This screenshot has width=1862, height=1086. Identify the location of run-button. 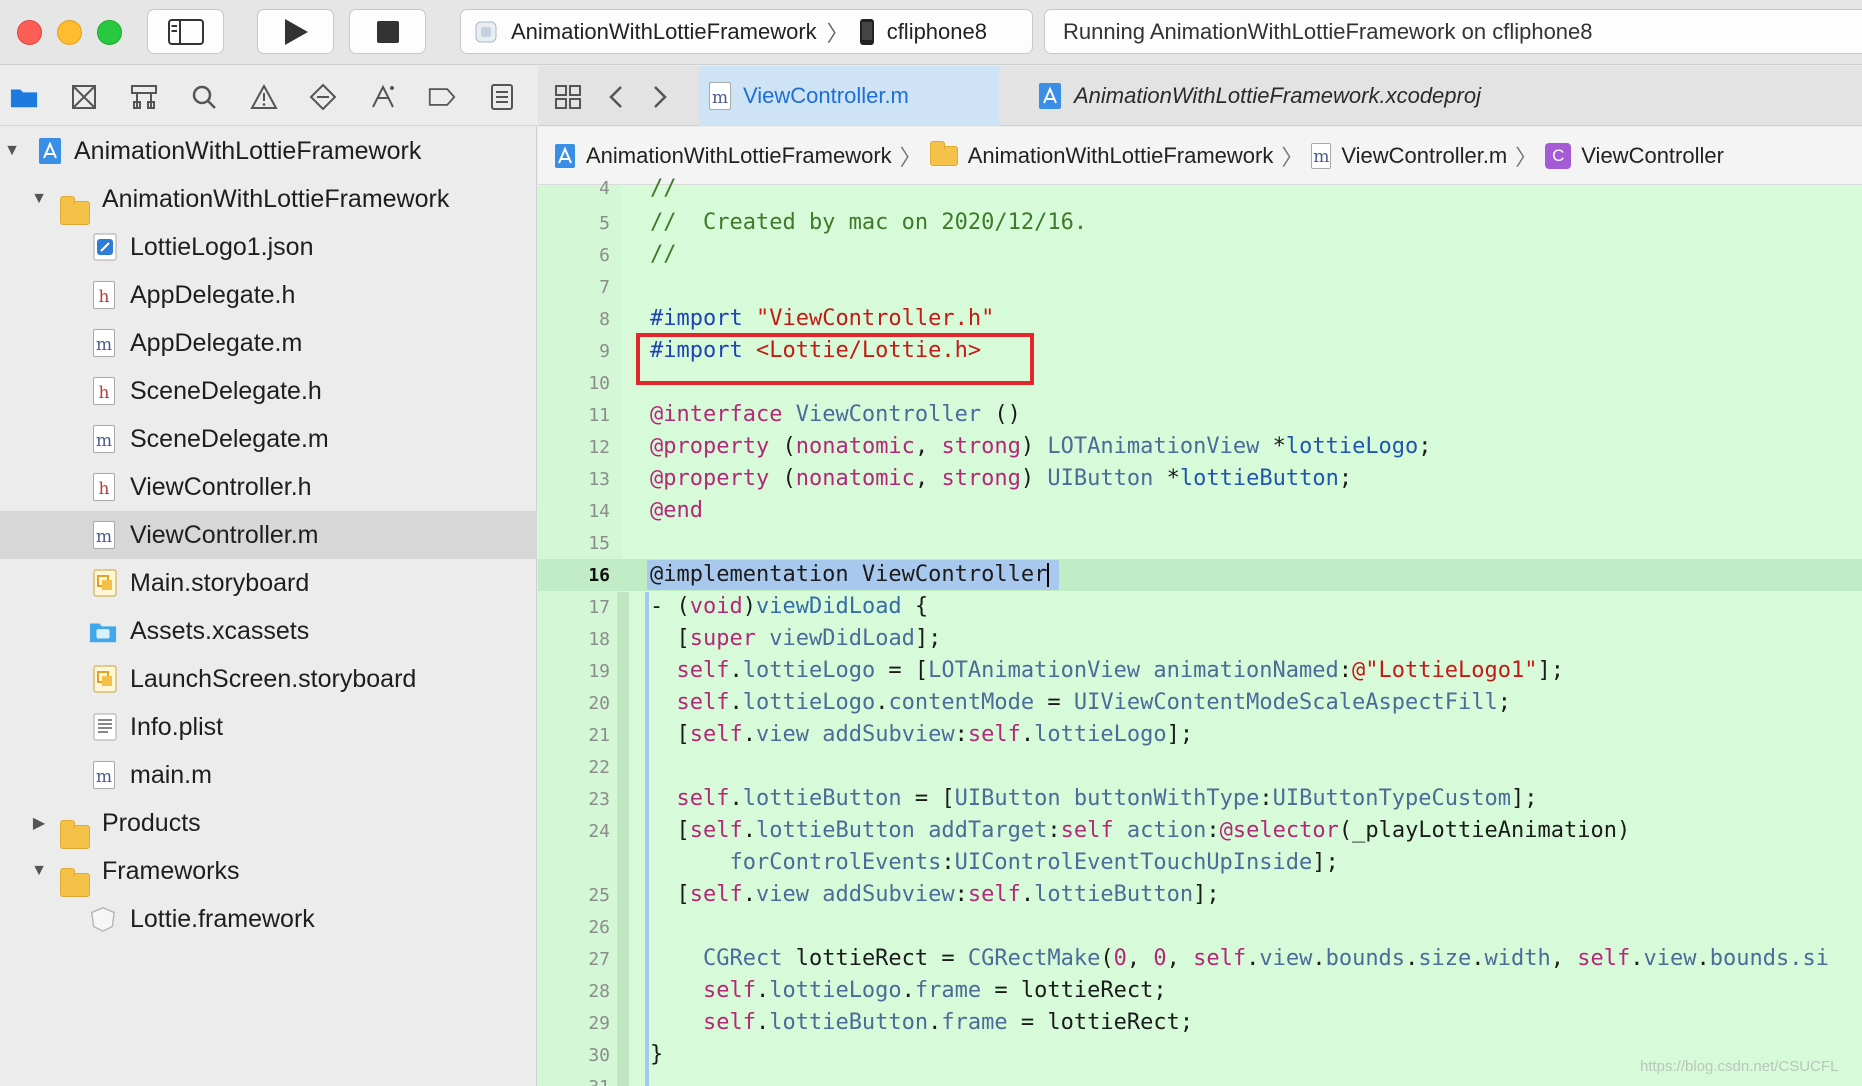
(295, 31).